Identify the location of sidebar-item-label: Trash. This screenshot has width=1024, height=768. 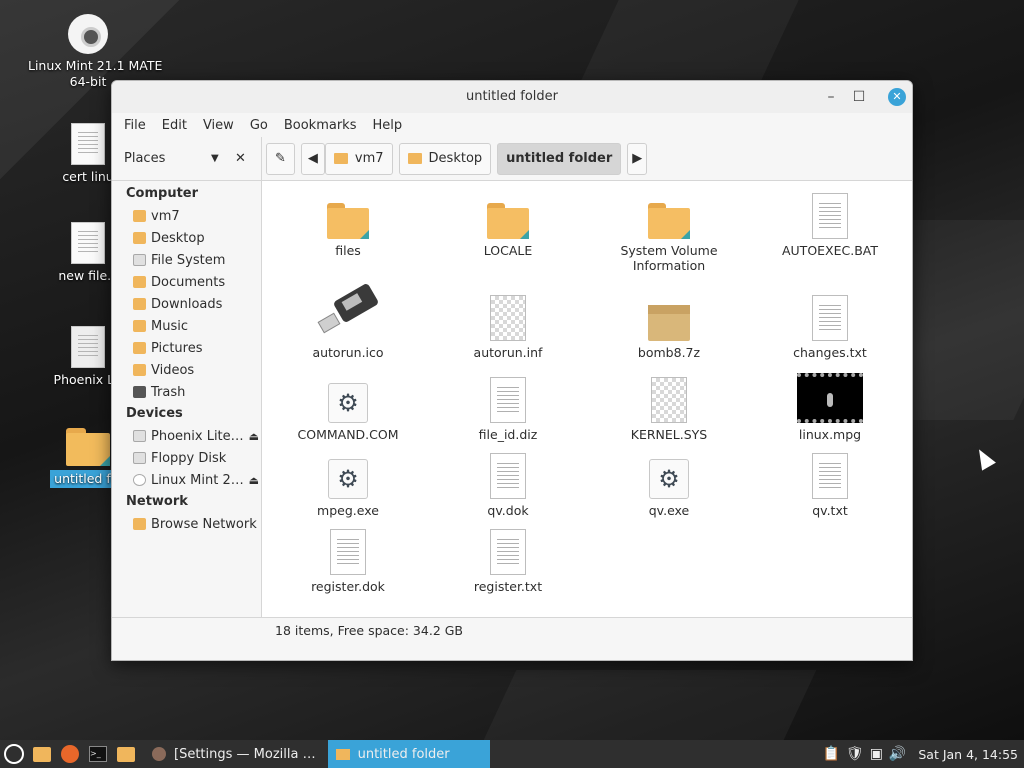
(168, 392).